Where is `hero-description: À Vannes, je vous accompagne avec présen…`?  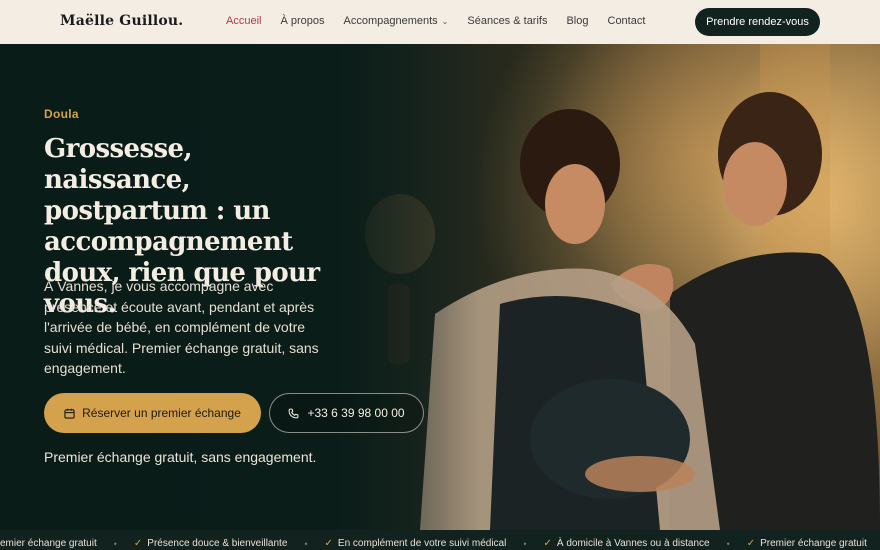
hero-description: À Vannes, je vous accompagne avec présen… is located at coordinates (181, 327).